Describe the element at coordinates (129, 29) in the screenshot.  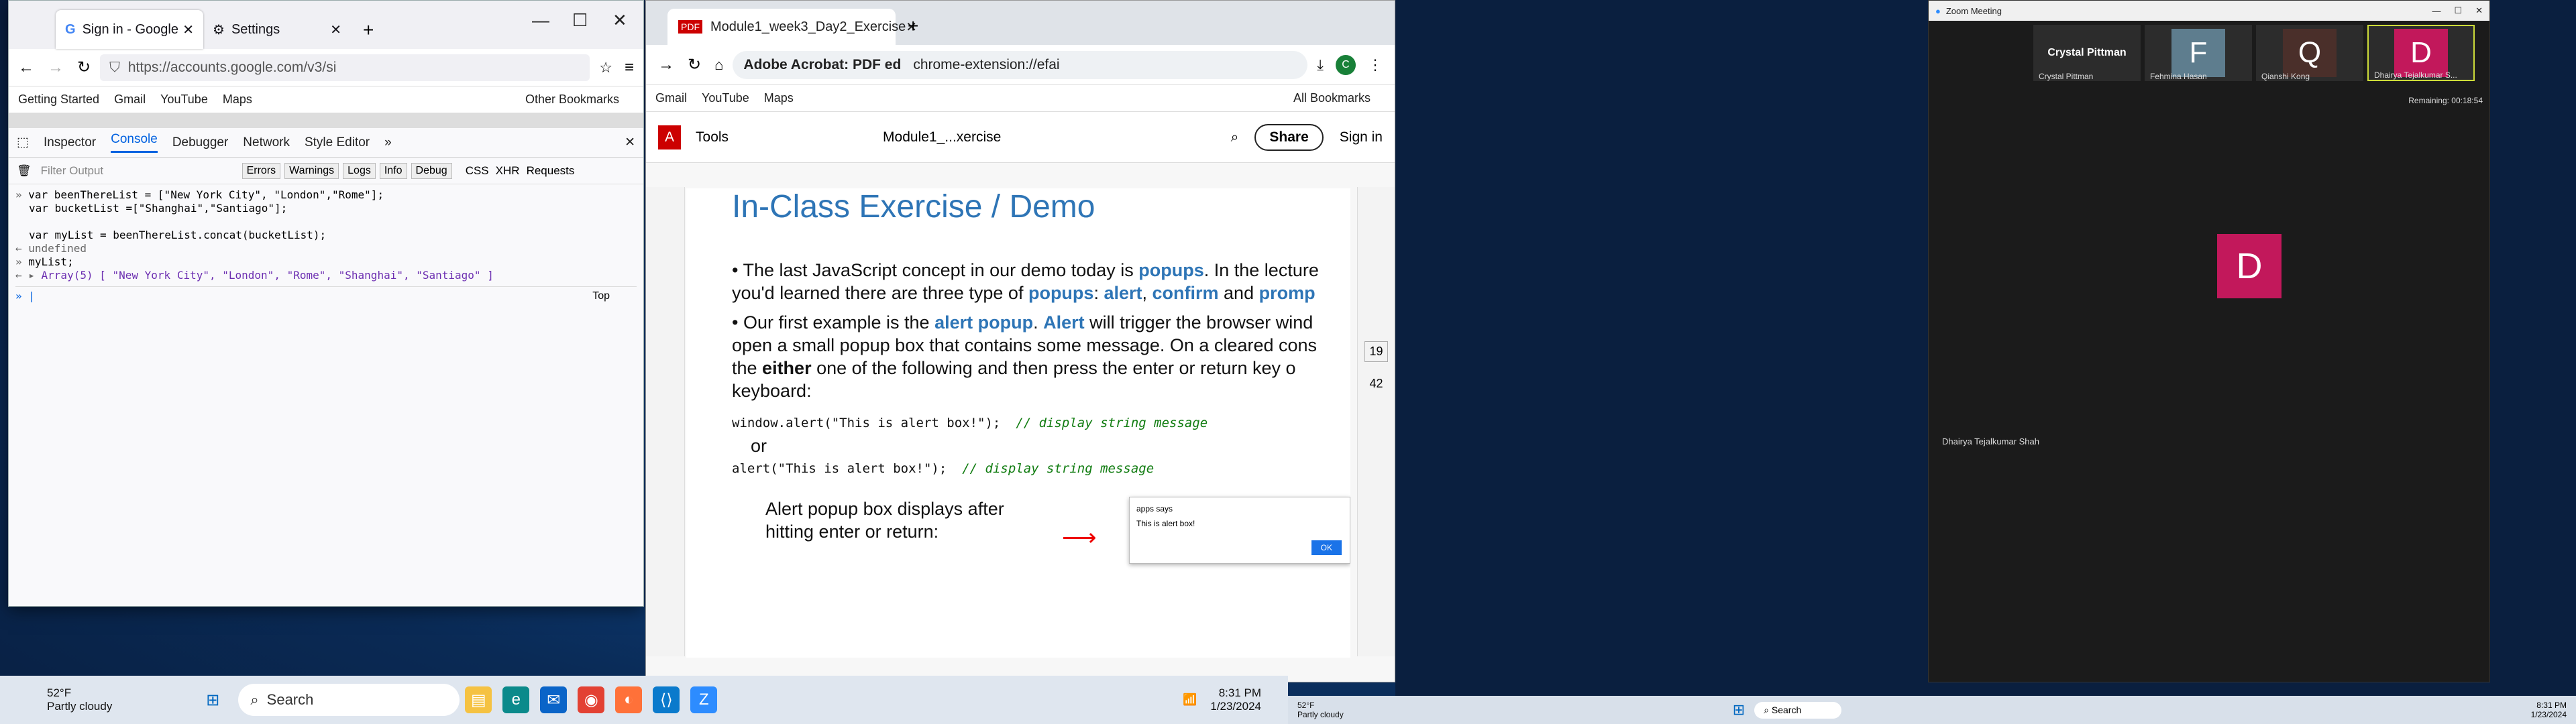
I see `tab-sign-in: G Sign in - Google ✕` at that location.